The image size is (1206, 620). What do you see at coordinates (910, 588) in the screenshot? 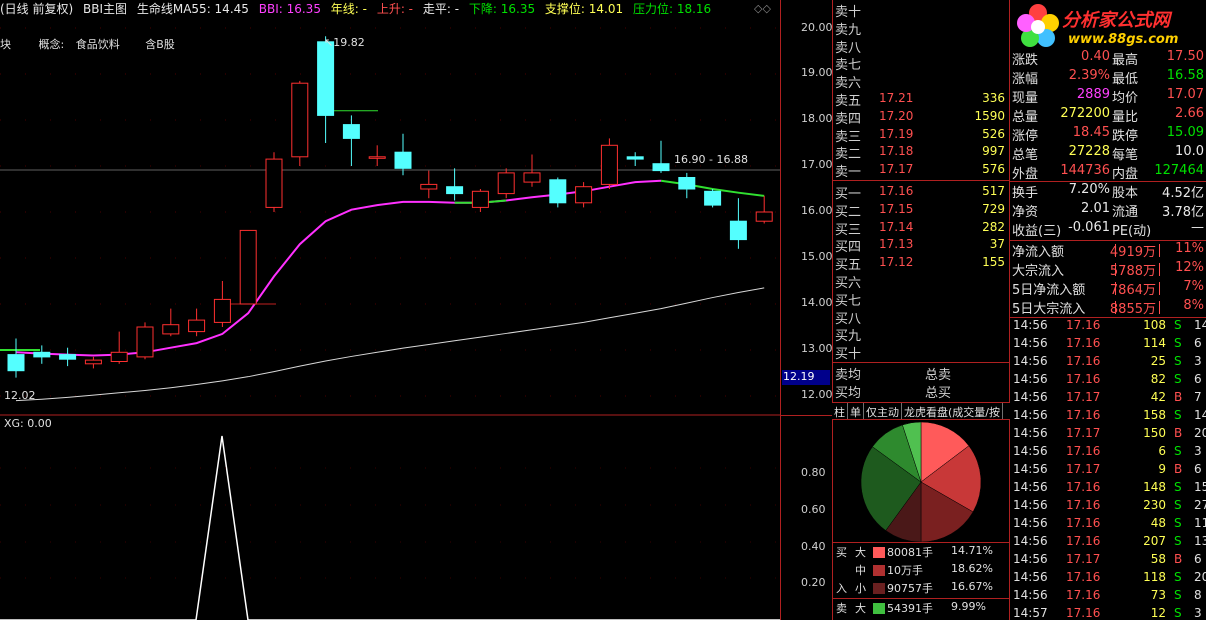
I see `flow-amount: 90757手` at bounding box center [910, 588].